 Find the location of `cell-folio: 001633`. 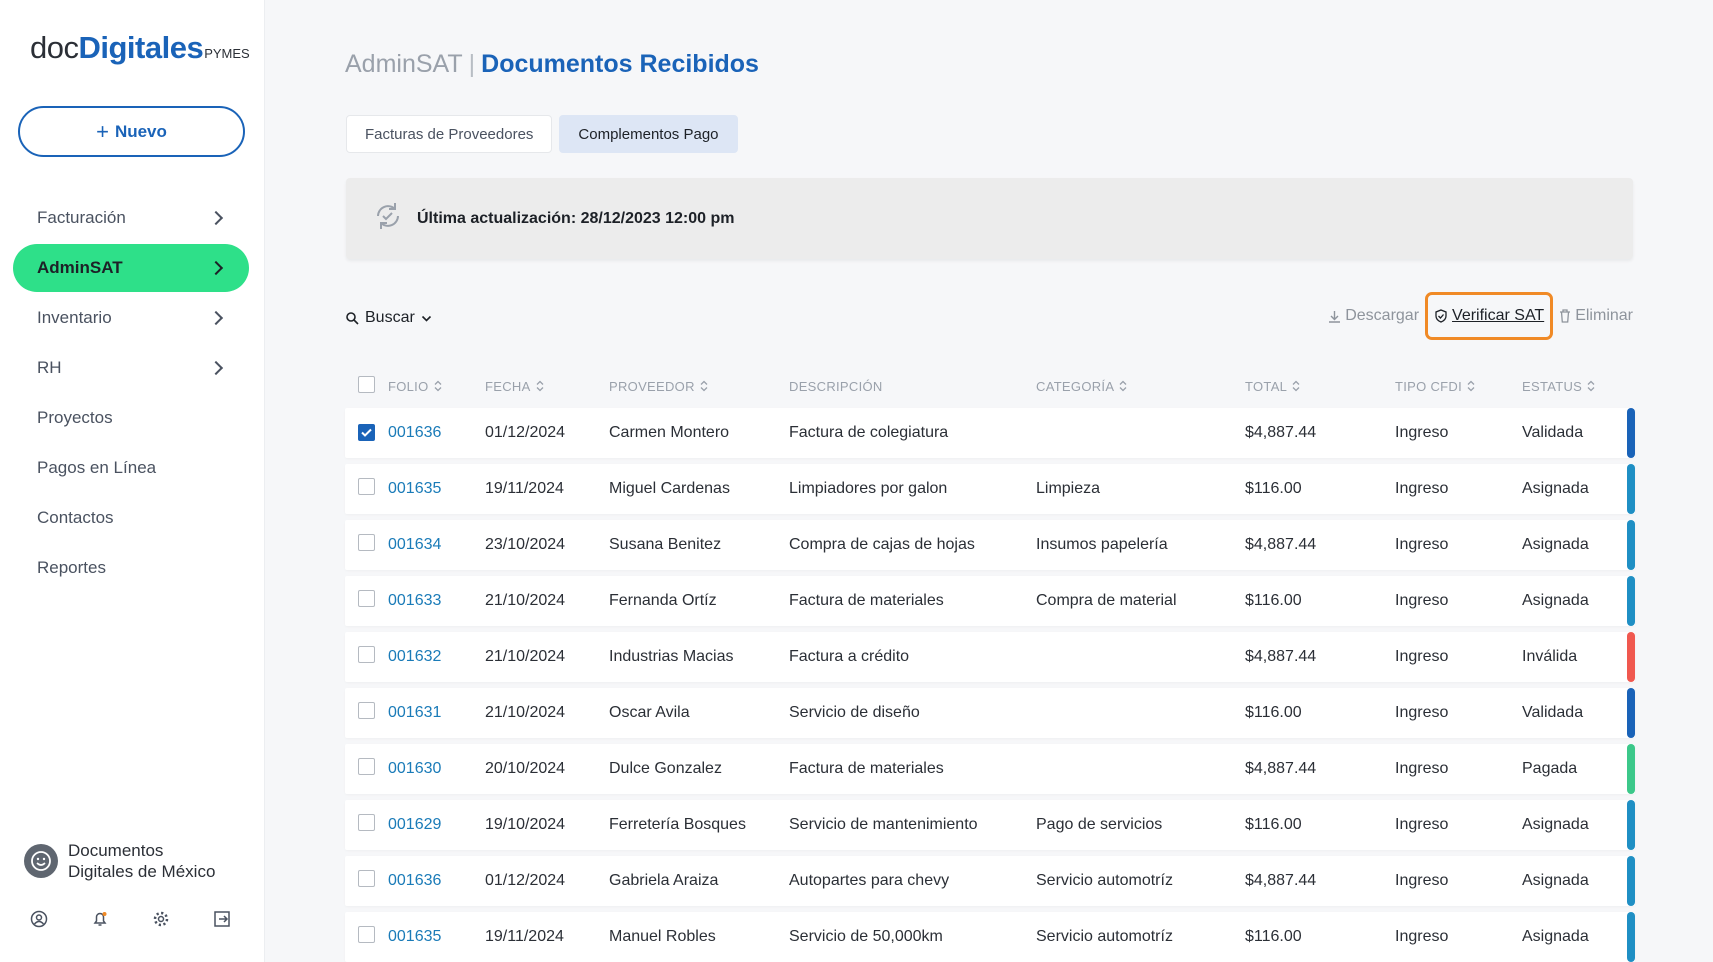

cell-folio: 001633 is located at coordinates (436, 601).